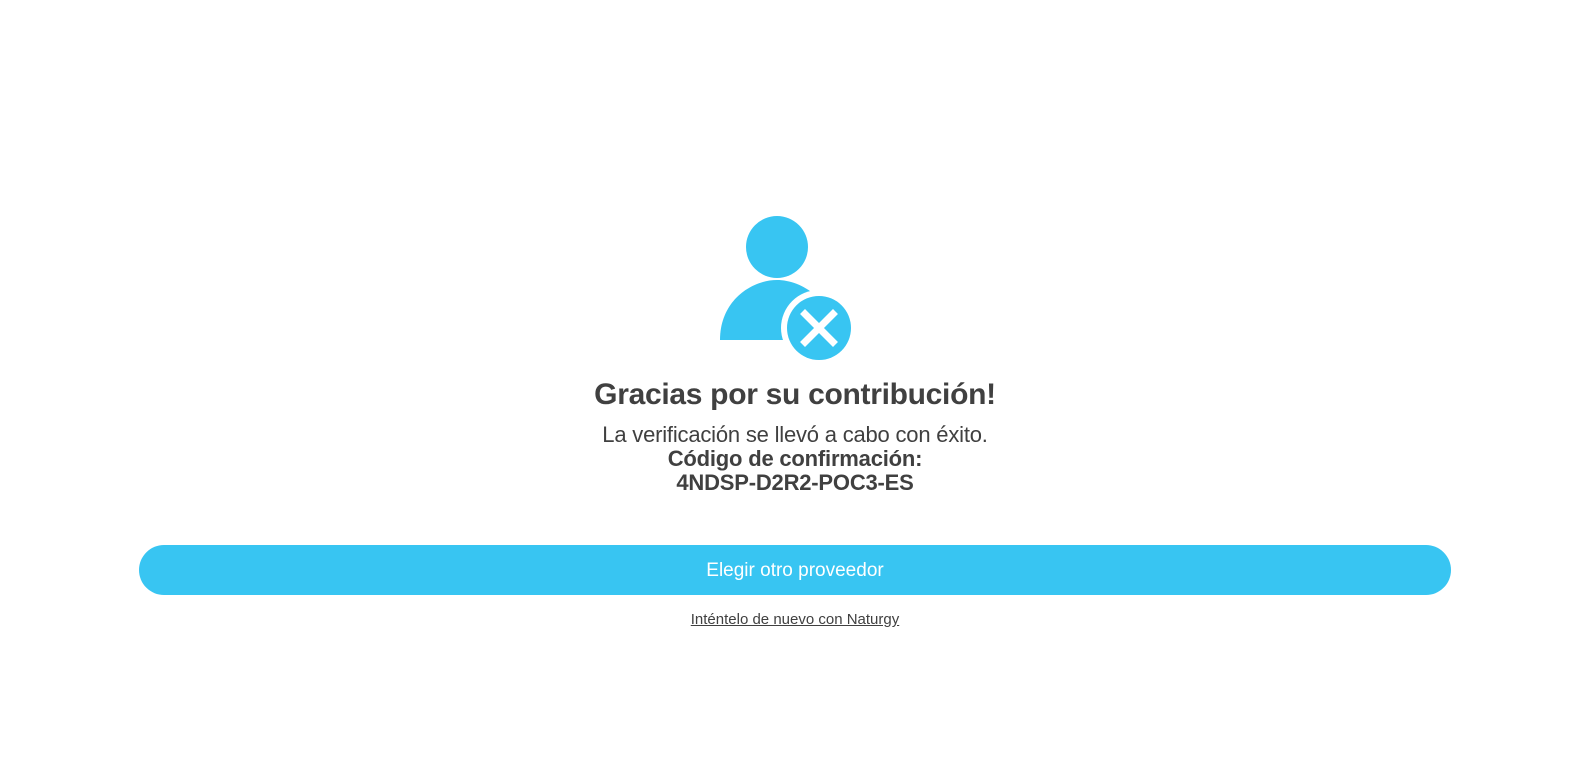 The image size is (1570, 758). I want to click on page-title: Gracias por su contribución!, so click(795, 394).